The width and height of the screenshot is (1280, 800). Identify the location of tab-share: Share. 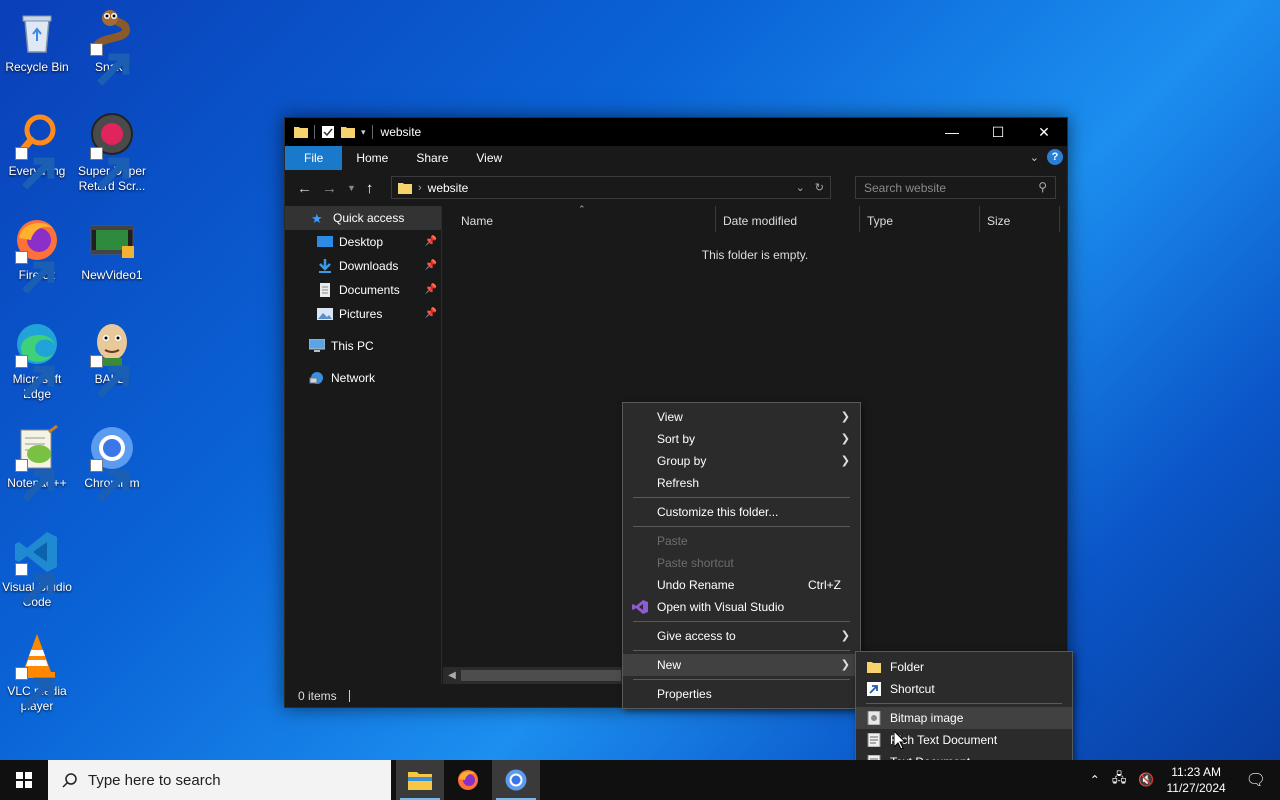
(432, 158).